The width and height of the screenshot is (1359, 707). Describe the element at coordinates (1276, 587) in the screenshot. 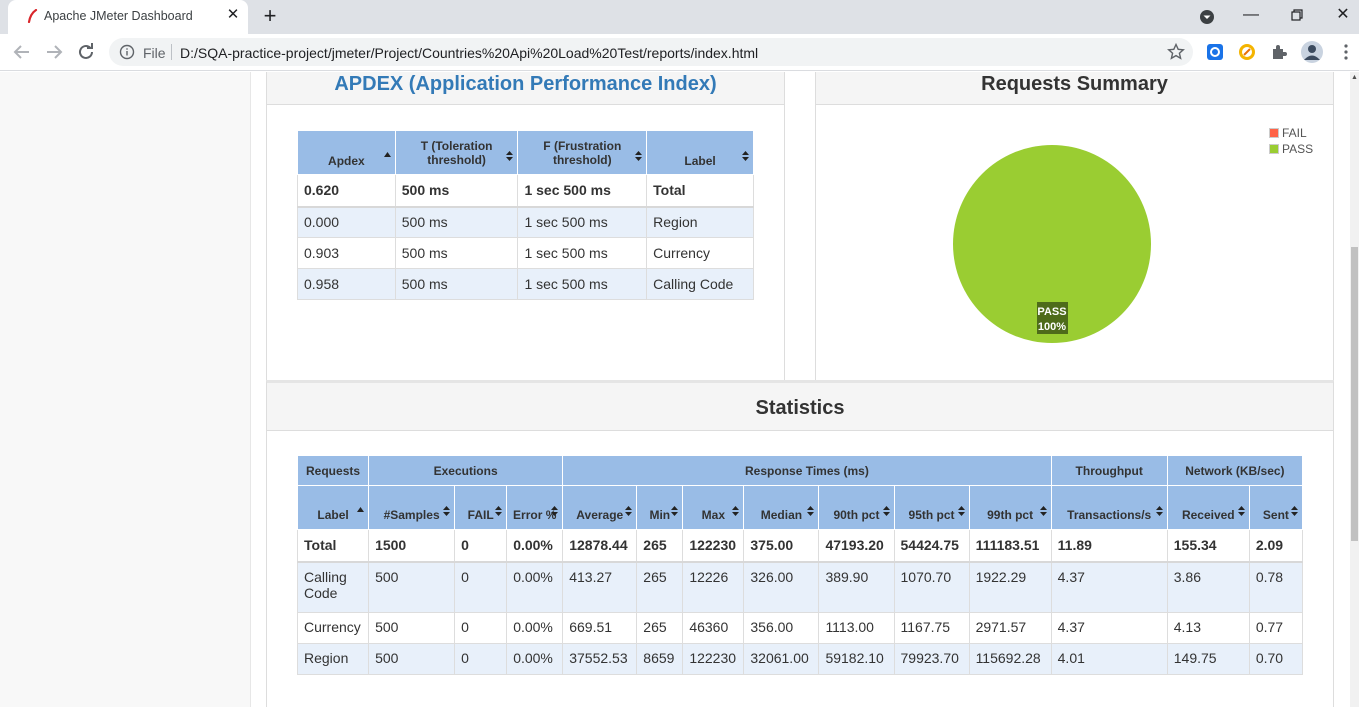

I see `cell: 0.78` at that location.